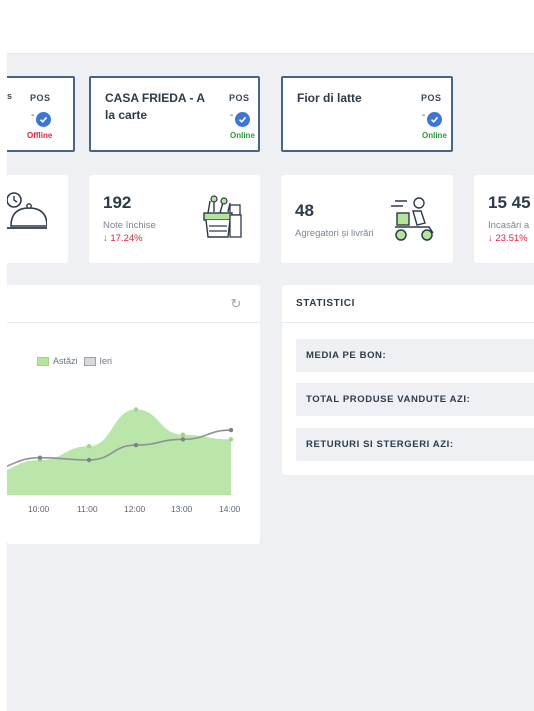 The image size is (534, 711). Describe the element at coordinates (135, 509) in the screenshot. I see `x-tick-label: 12:00` at that location.